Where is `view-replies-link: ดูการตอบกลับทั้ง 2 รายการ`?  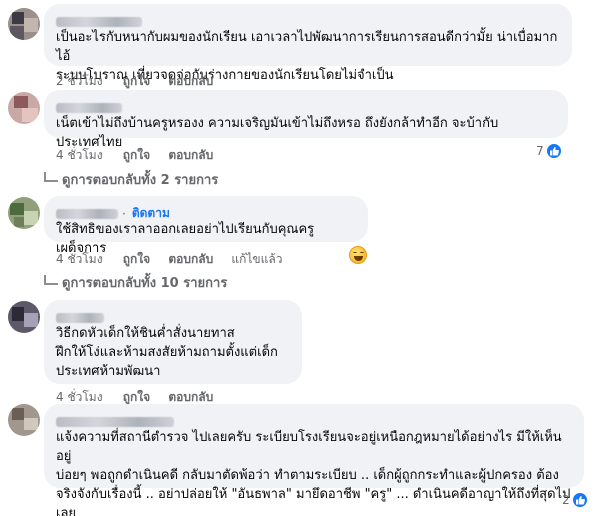
view-replies-link: ดูการตอบกลับทั้ง 2 รายการ is located at coordinates (131, 179).